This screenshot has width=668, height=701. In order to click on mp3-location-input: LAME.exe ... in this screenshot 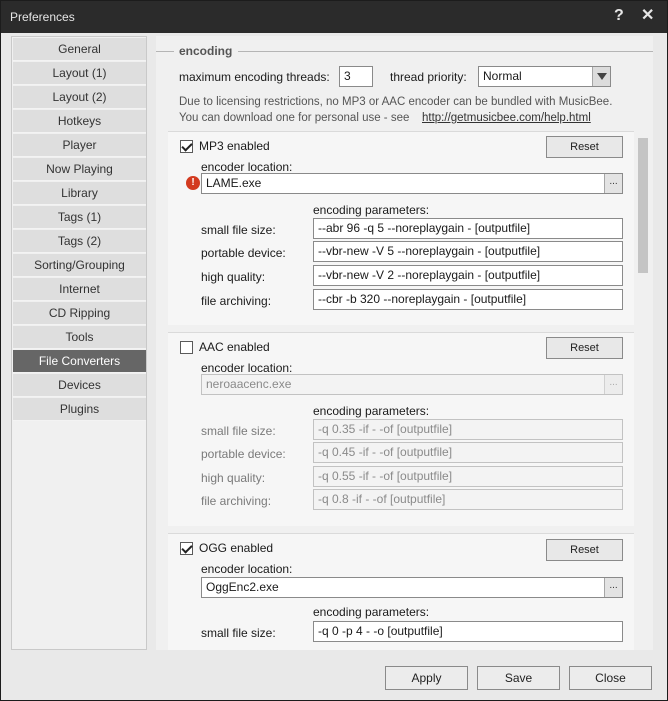, I will do `click(412, 183)`.